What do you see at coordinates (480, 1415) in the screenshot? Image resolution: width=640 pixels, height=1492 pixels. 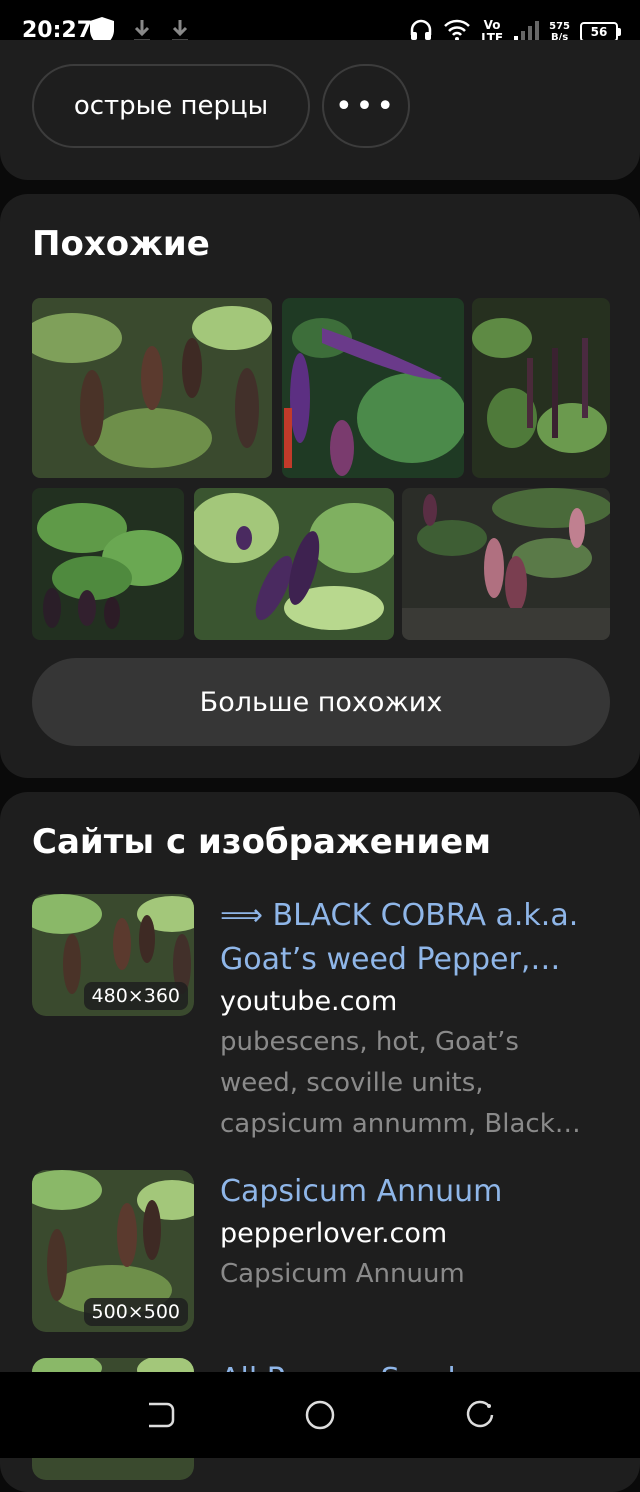 I see `recents-icon` at bounding box center [480, 1415].